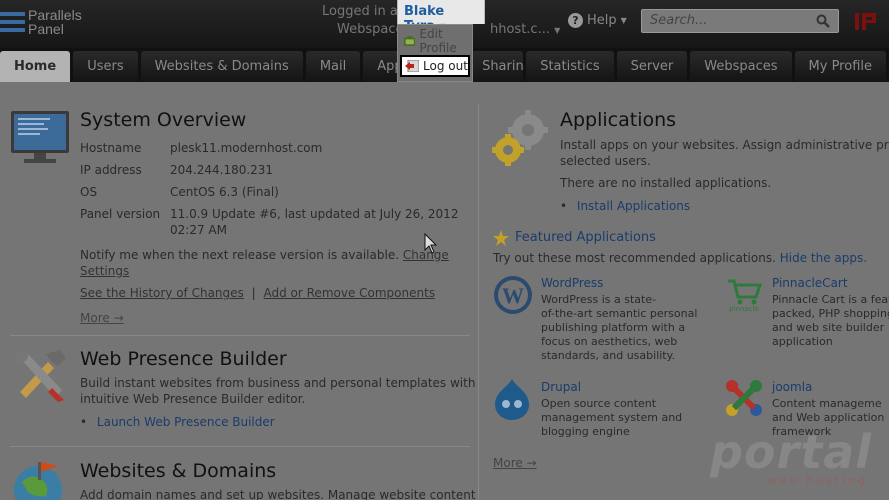 This screenshot has width=889, height=500. What do you see at coordinates (810, 283) in the screenshot?
I see `pinnaclecart-link: PinnacleCart` at bounding box center [810, 283].